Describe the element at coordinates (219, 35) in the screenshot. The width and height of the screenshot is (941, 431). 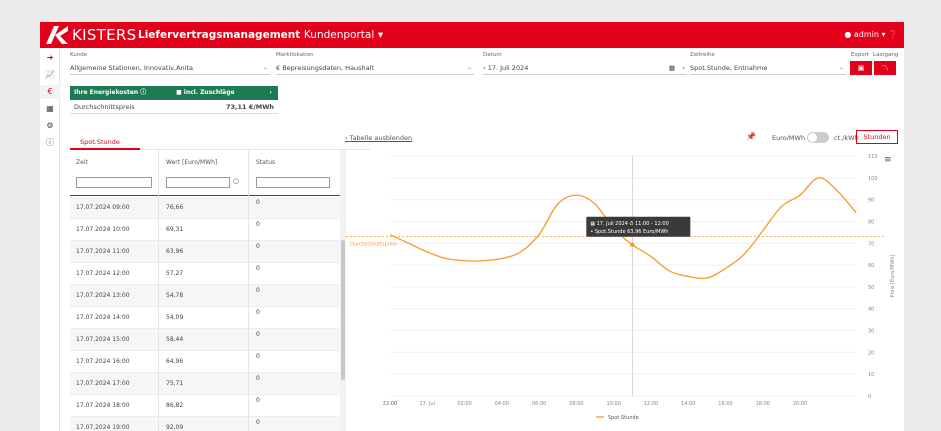
I see `app-title-main: Liefervertragsmanagement` at that location.